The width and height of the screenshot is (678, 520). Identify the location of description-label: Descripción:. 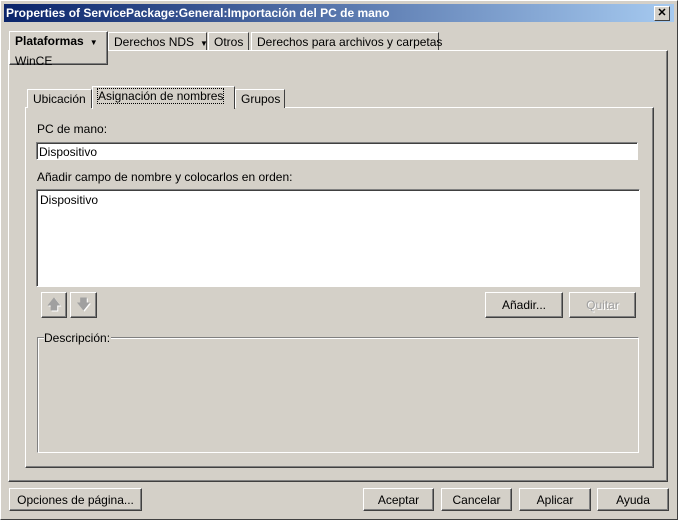
(78, 338).